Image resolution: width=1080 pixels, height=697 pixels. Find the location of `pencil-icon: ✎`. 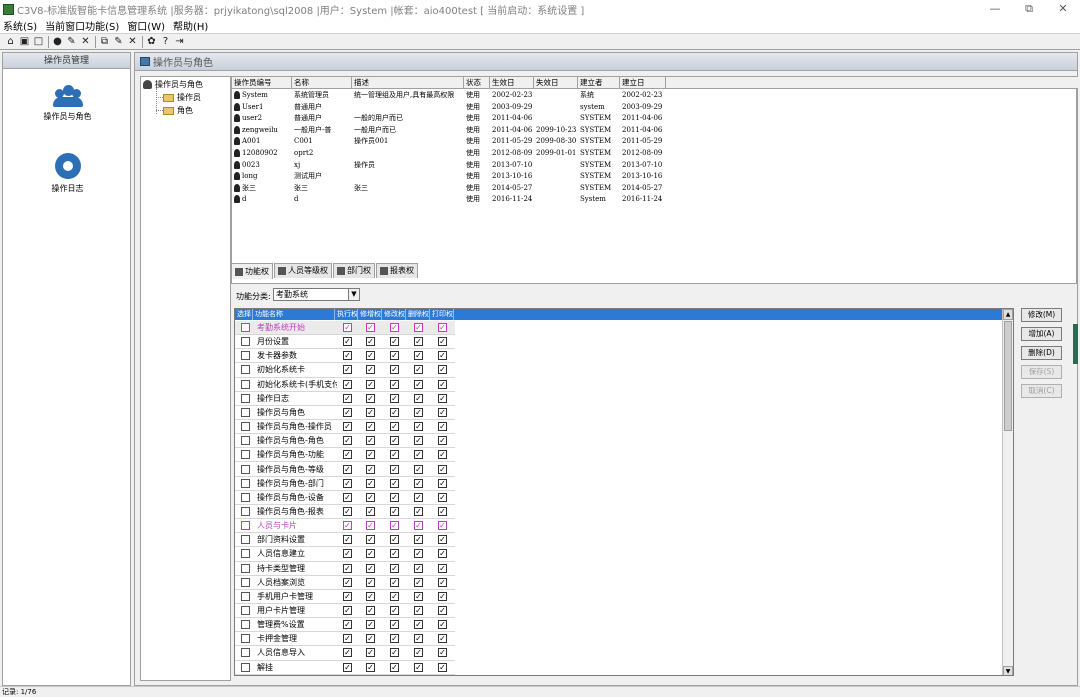

pencil-icon: ✎ is located at coordinates (118, 41).